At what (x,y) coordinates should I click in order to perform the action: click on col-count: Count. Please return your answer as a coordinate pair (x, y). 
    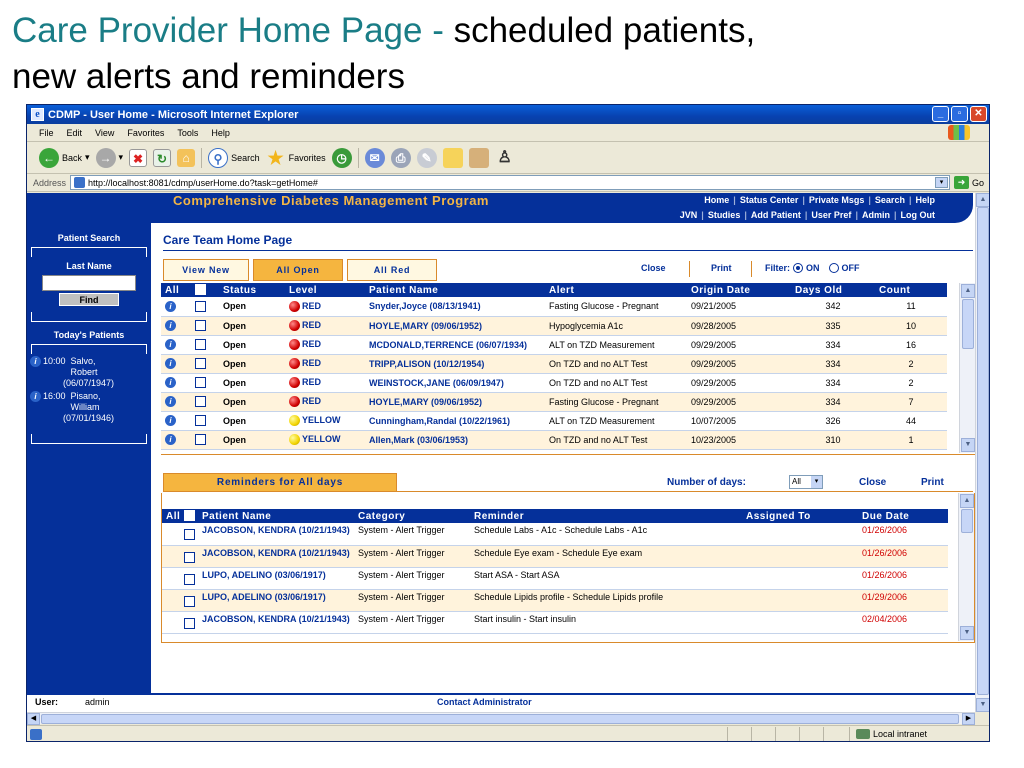
    Looking at the image, I should click on (911, 290).